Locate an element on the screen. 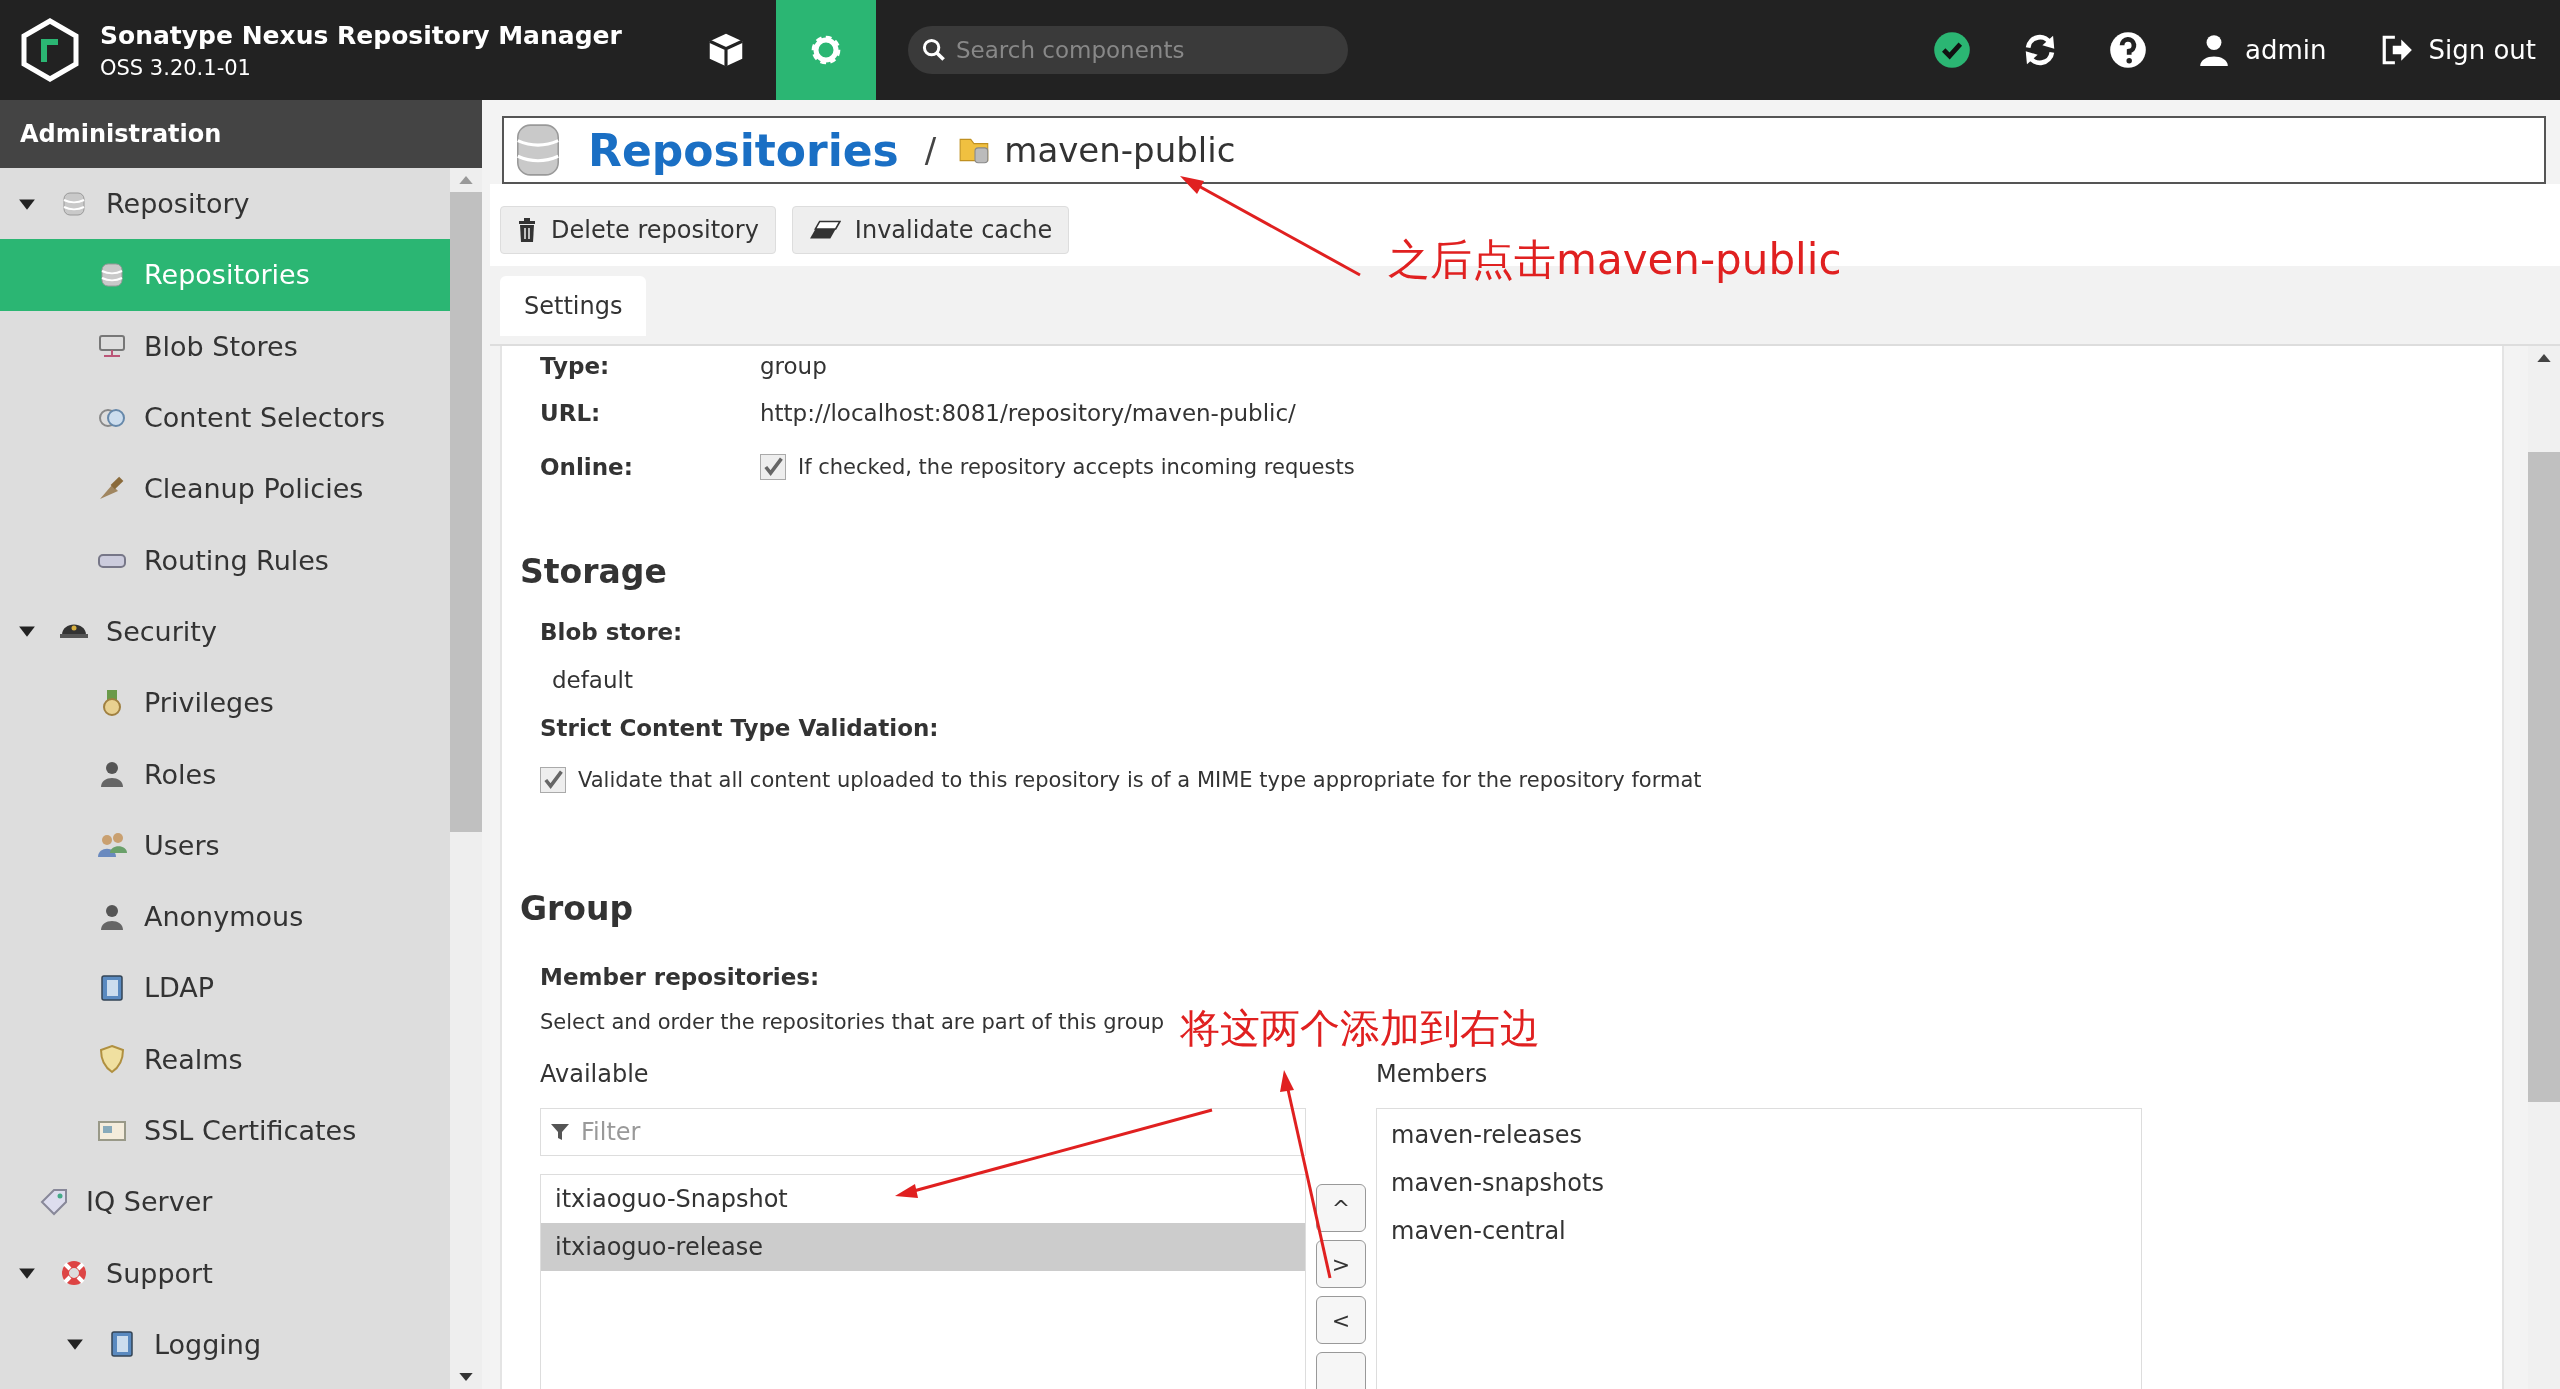  field-label: Online: is located at coordinates (587, 467).